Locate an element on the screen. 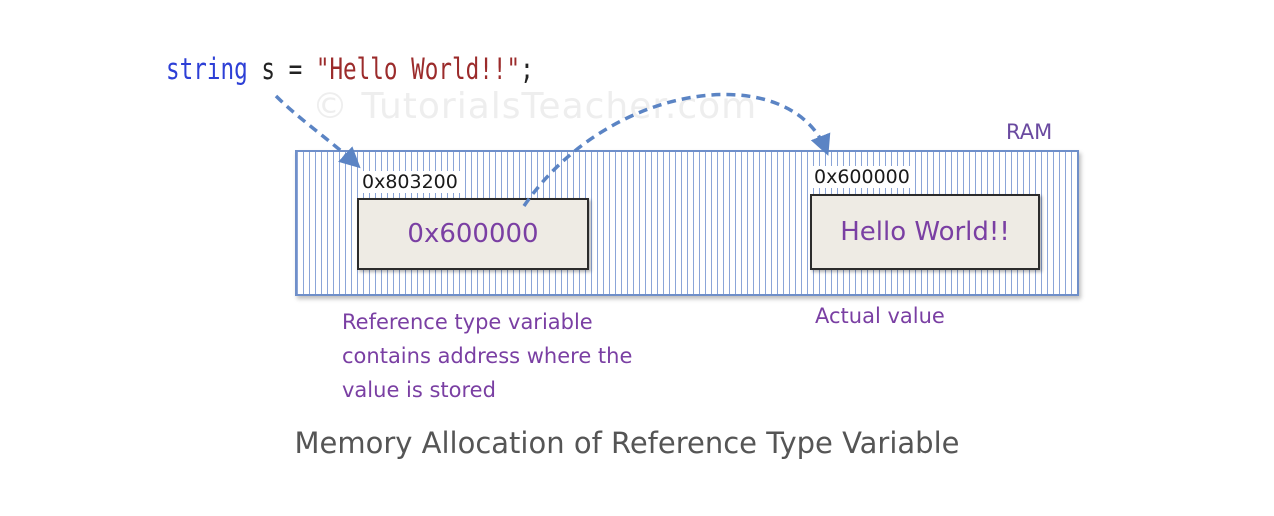  reference-note-line: value is stored is located at coordinates (419, 390).